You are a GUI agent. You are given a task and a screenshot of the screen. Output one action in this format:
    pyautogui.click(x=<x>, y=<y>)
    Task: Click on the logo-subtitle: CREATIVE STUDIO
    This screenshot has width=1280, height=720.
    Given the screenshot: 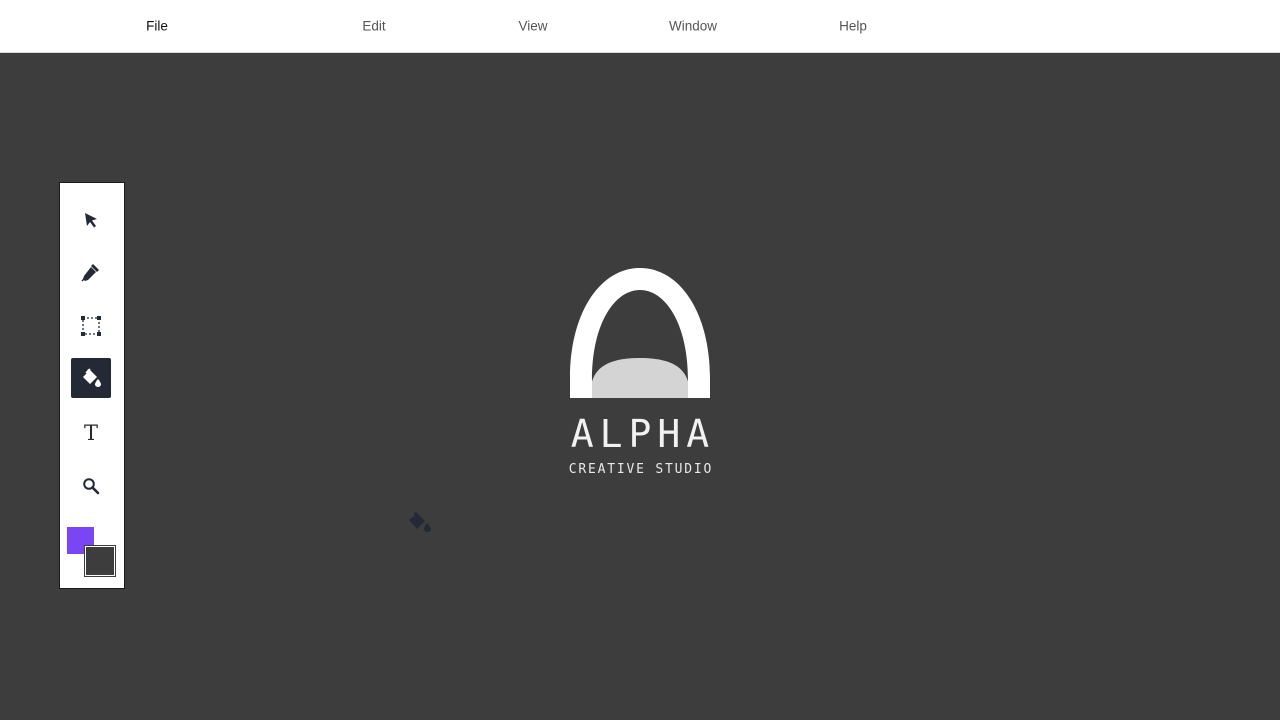 What is the action you would take?
    pyautogui.click(x=641, y=469)
    